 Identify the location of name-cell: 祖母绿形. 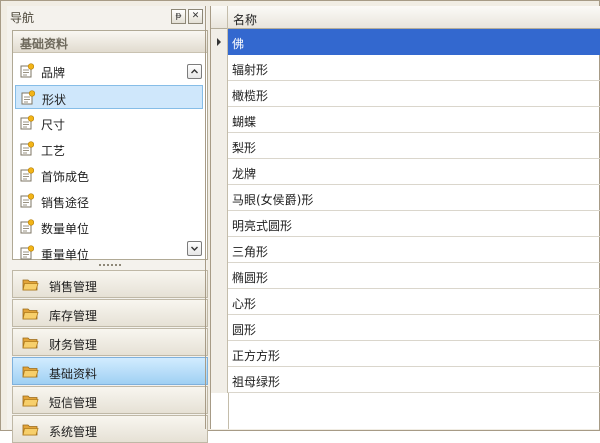
(414, 380).